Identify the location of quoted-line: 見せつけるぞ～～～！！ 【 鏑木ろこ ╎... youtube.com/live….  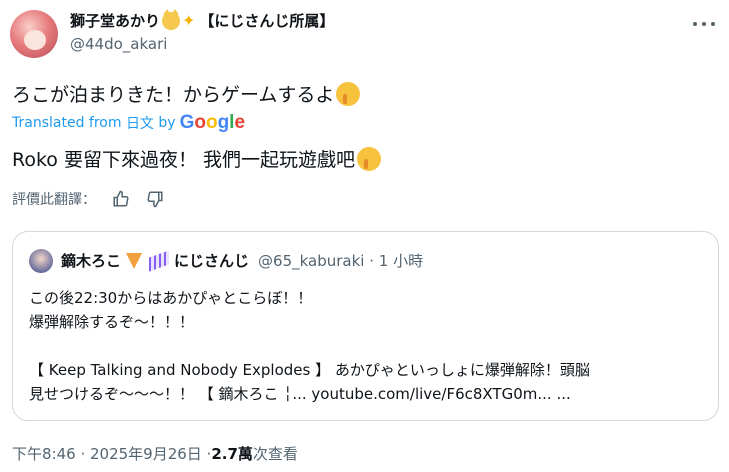
(300, 394).